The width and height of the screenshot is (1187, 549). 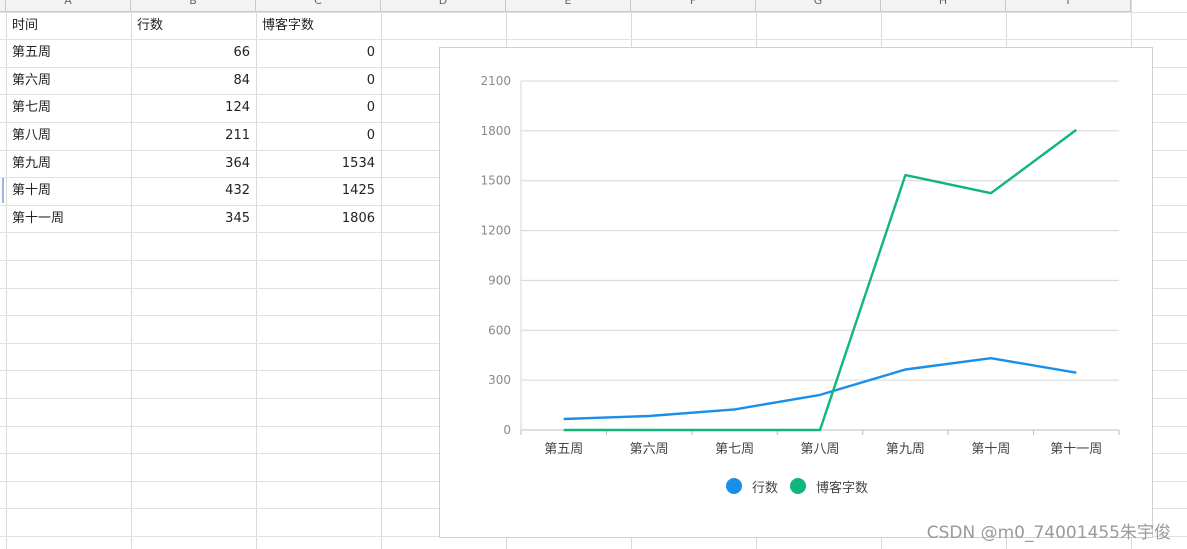 I want to click on table-cell: 第七周, so click(x=68, y=107).